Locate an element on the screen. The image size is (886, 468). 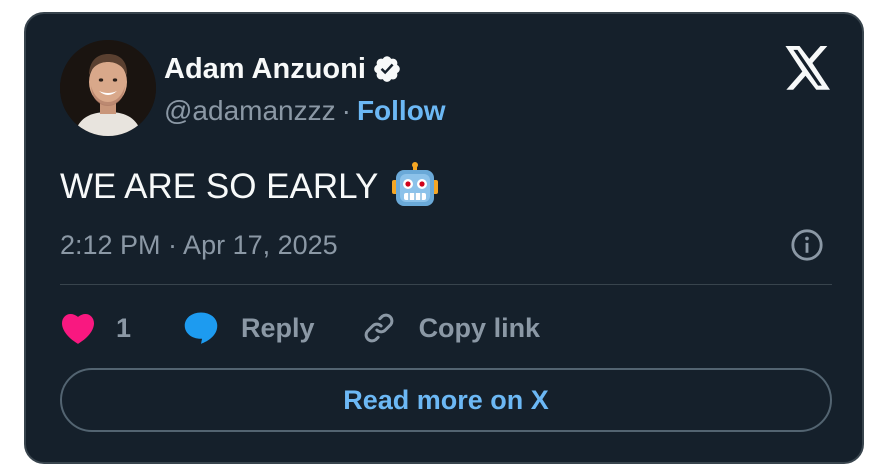
author-handle-row: @adamanzzz · Follow is located at coordinates (305, 111).